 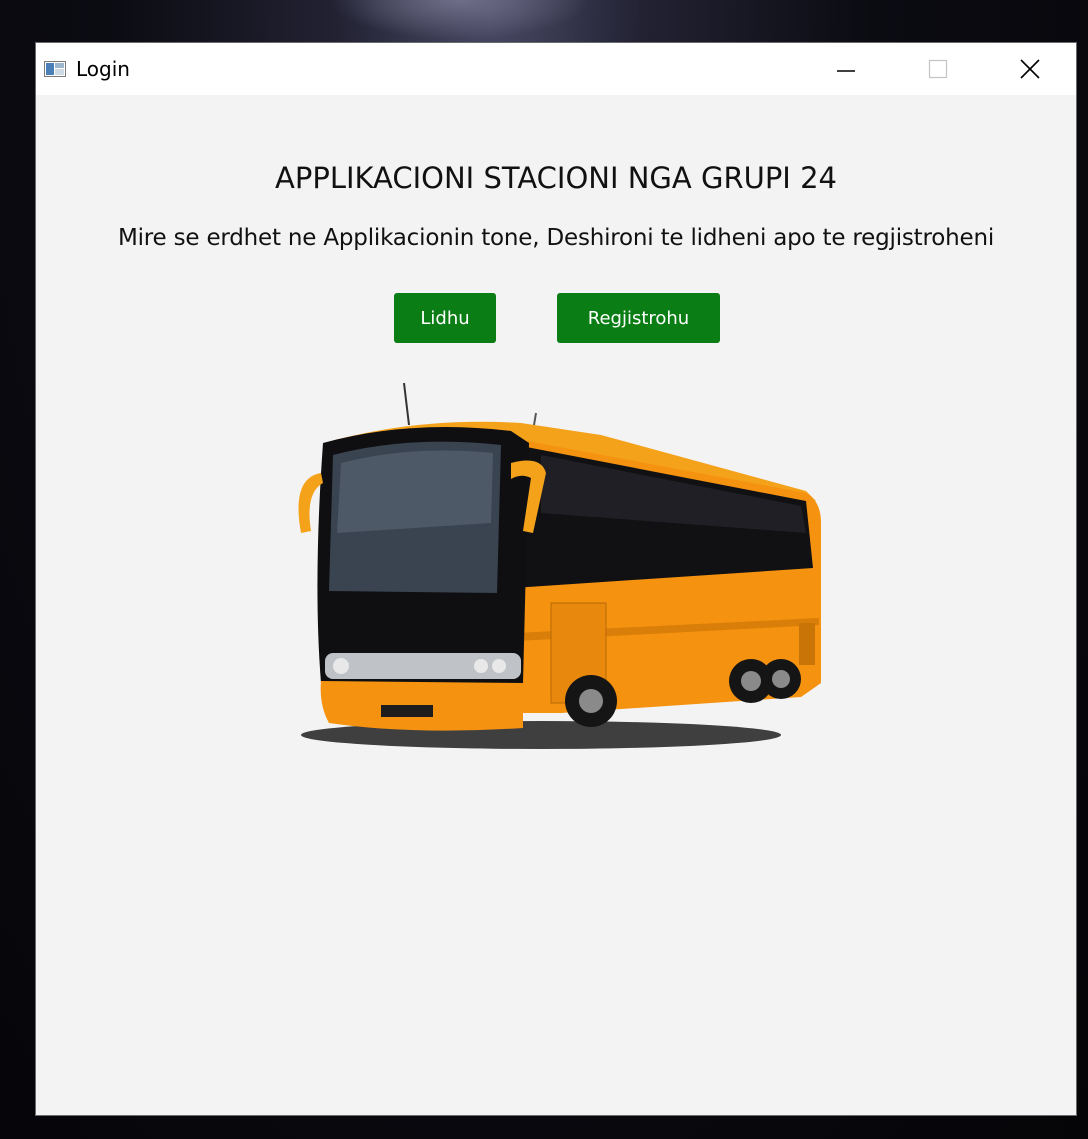 What do you see at coordinates (103, 69) in the screenshot?
I see `window-title: Login` at bounding box center [103, 69].